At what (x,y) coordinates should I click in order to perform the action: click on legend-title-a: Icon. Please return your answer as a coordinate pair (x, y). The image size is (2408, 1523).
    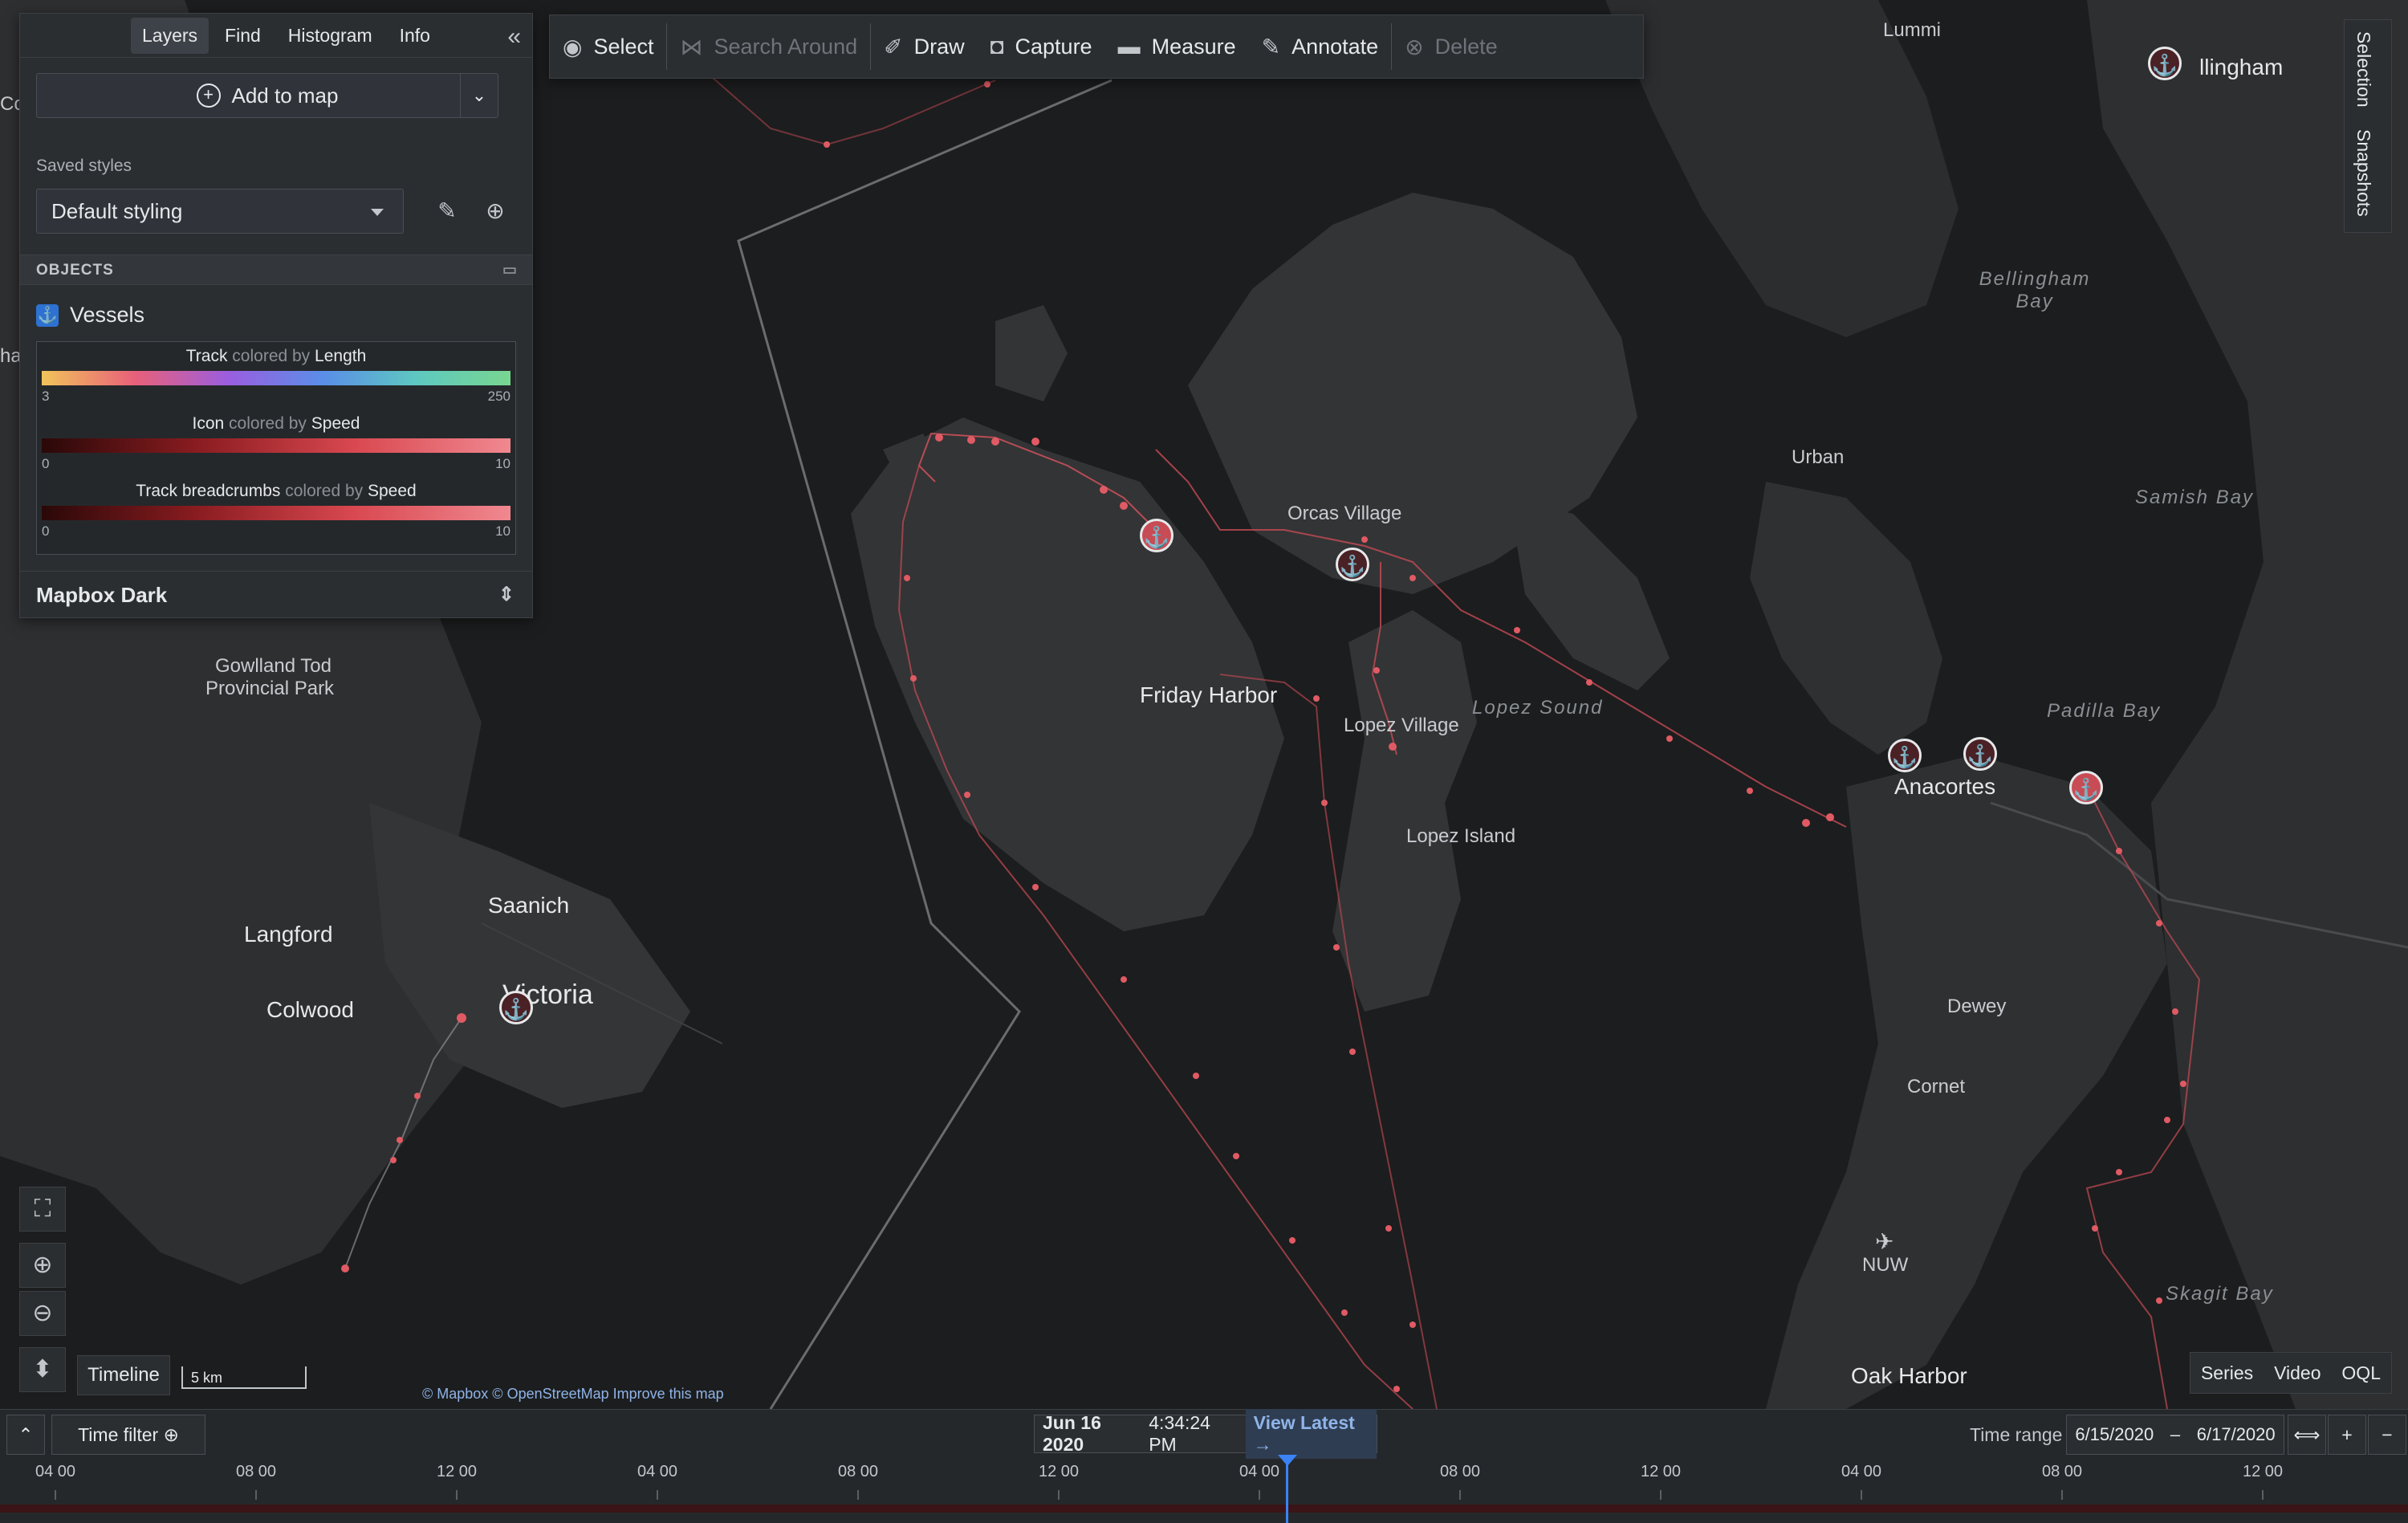
    Looking at the image, I should click on (208, 424).